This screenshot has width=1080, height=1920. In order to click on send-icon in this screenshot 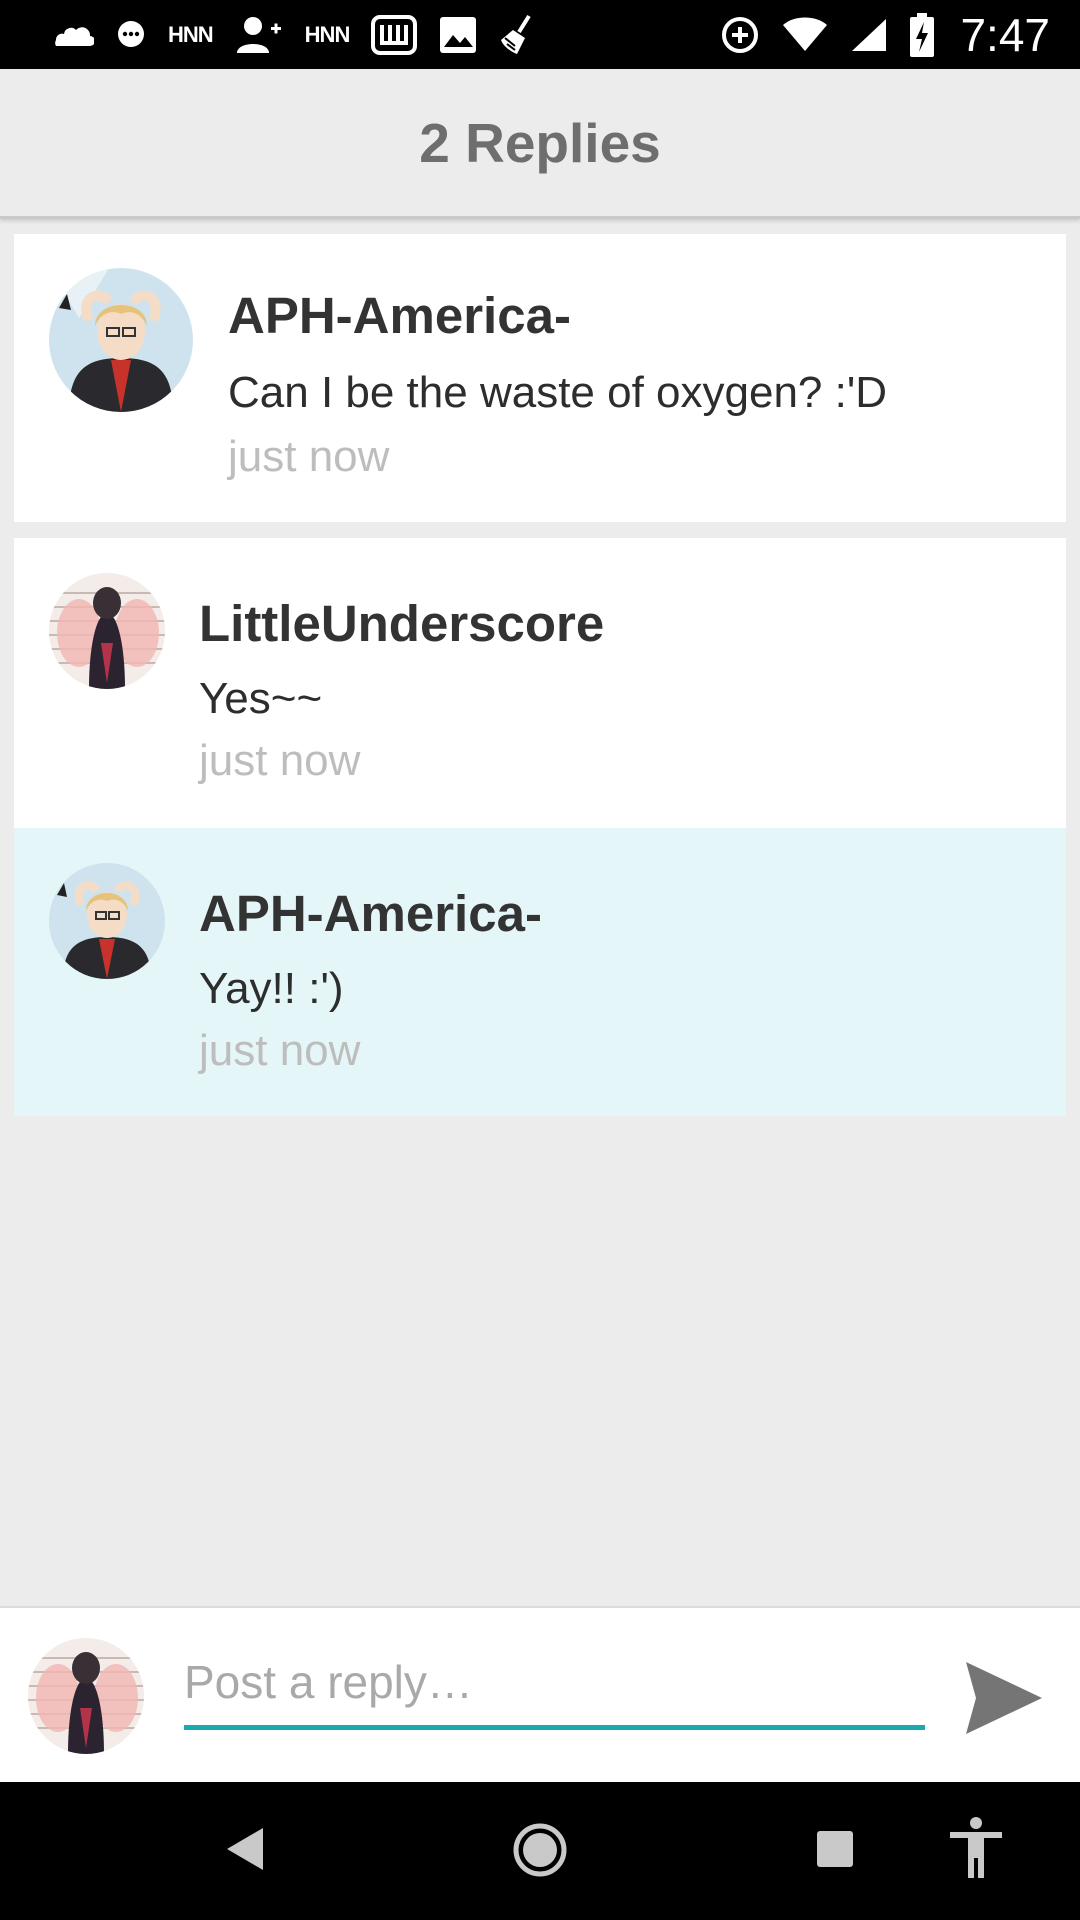, I will do `click(1004, 1700)`.